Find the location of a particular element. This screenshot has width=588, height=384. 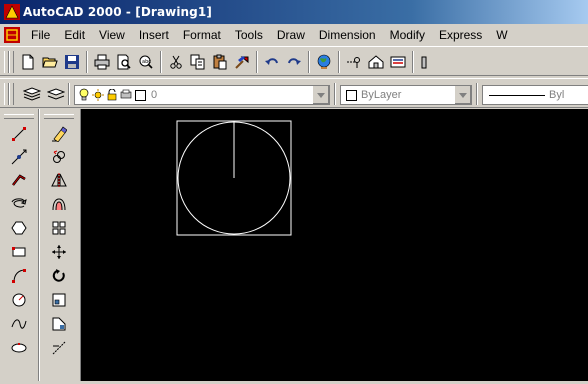

mirror-button is located at coordinates (59, 180).